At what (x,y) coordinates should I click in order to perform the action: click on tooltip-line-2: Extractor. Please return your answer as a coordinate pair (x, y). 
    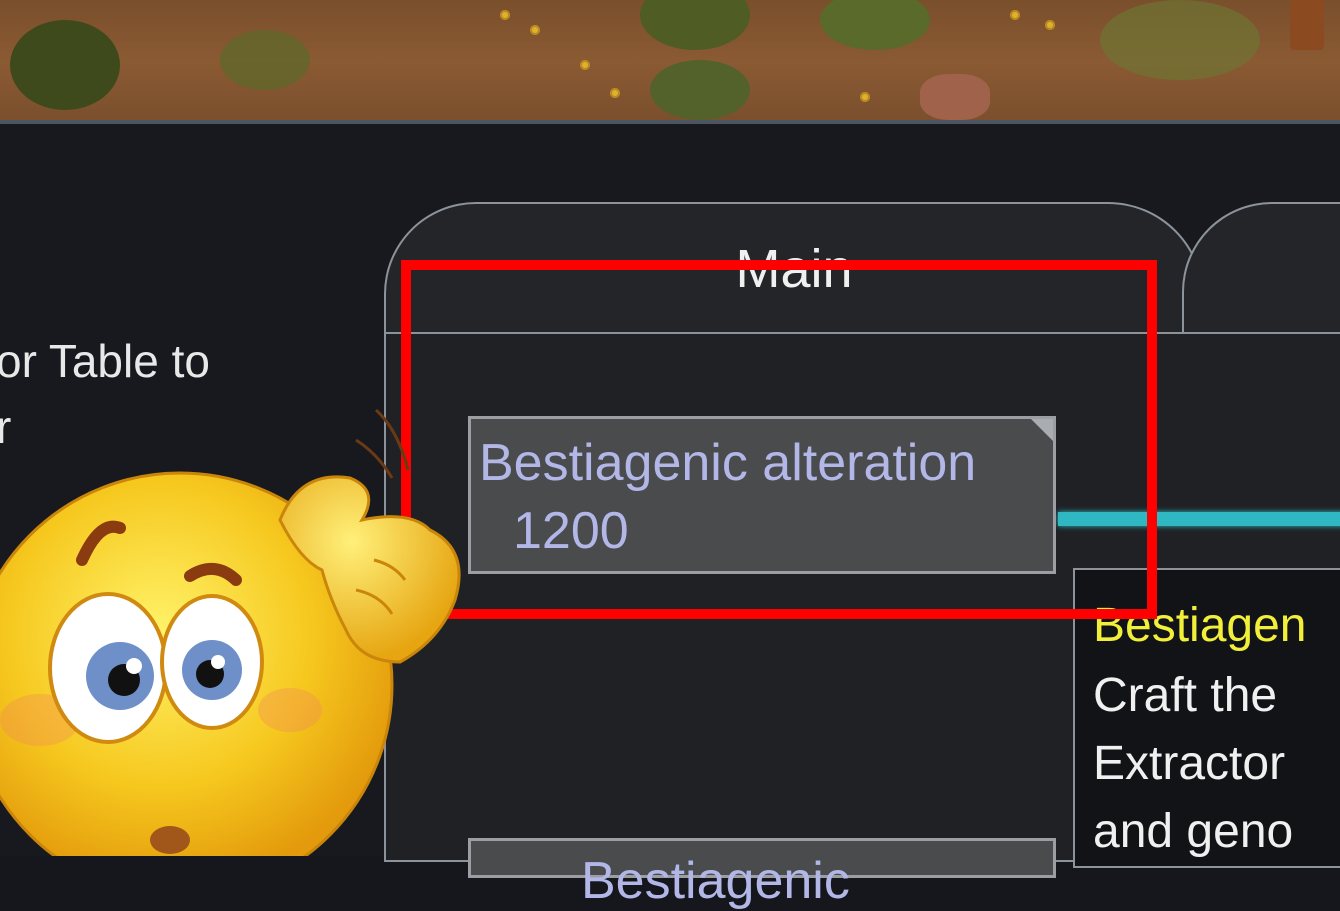
    Looking at the image, I should click on (1189, 763).